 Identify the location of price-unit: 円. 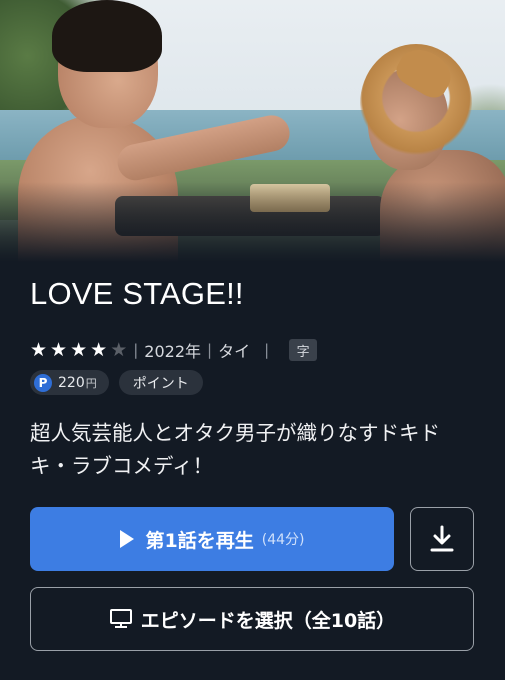
(91, 383).